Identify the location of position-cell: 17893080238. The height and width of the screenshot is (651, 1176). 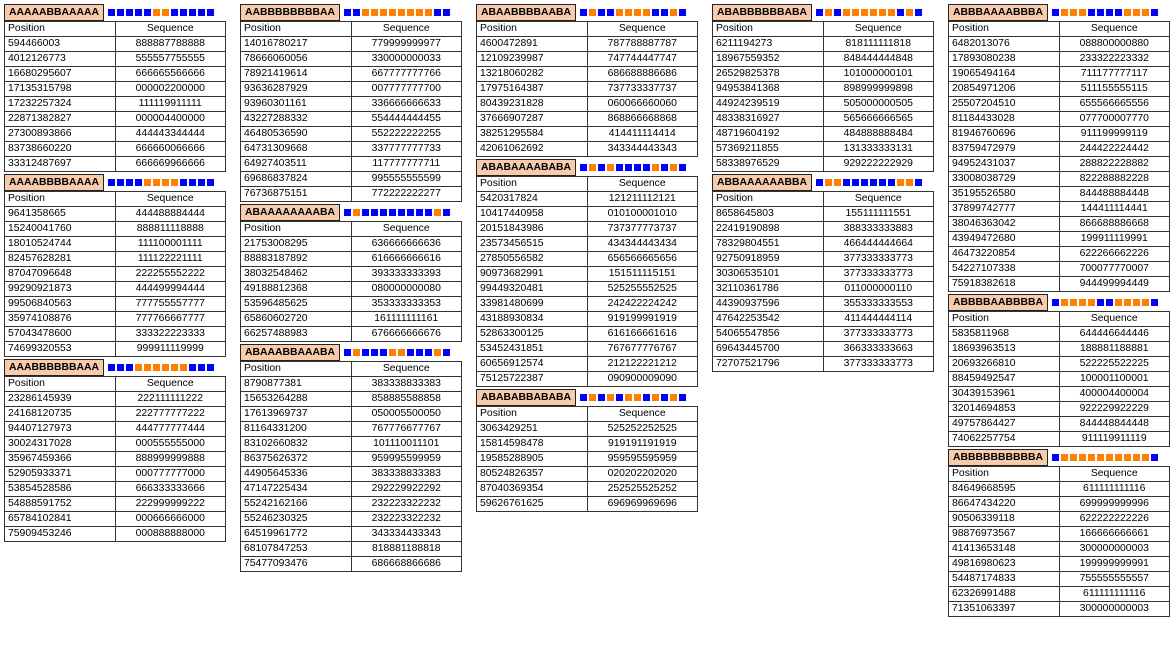
(1004, 59).